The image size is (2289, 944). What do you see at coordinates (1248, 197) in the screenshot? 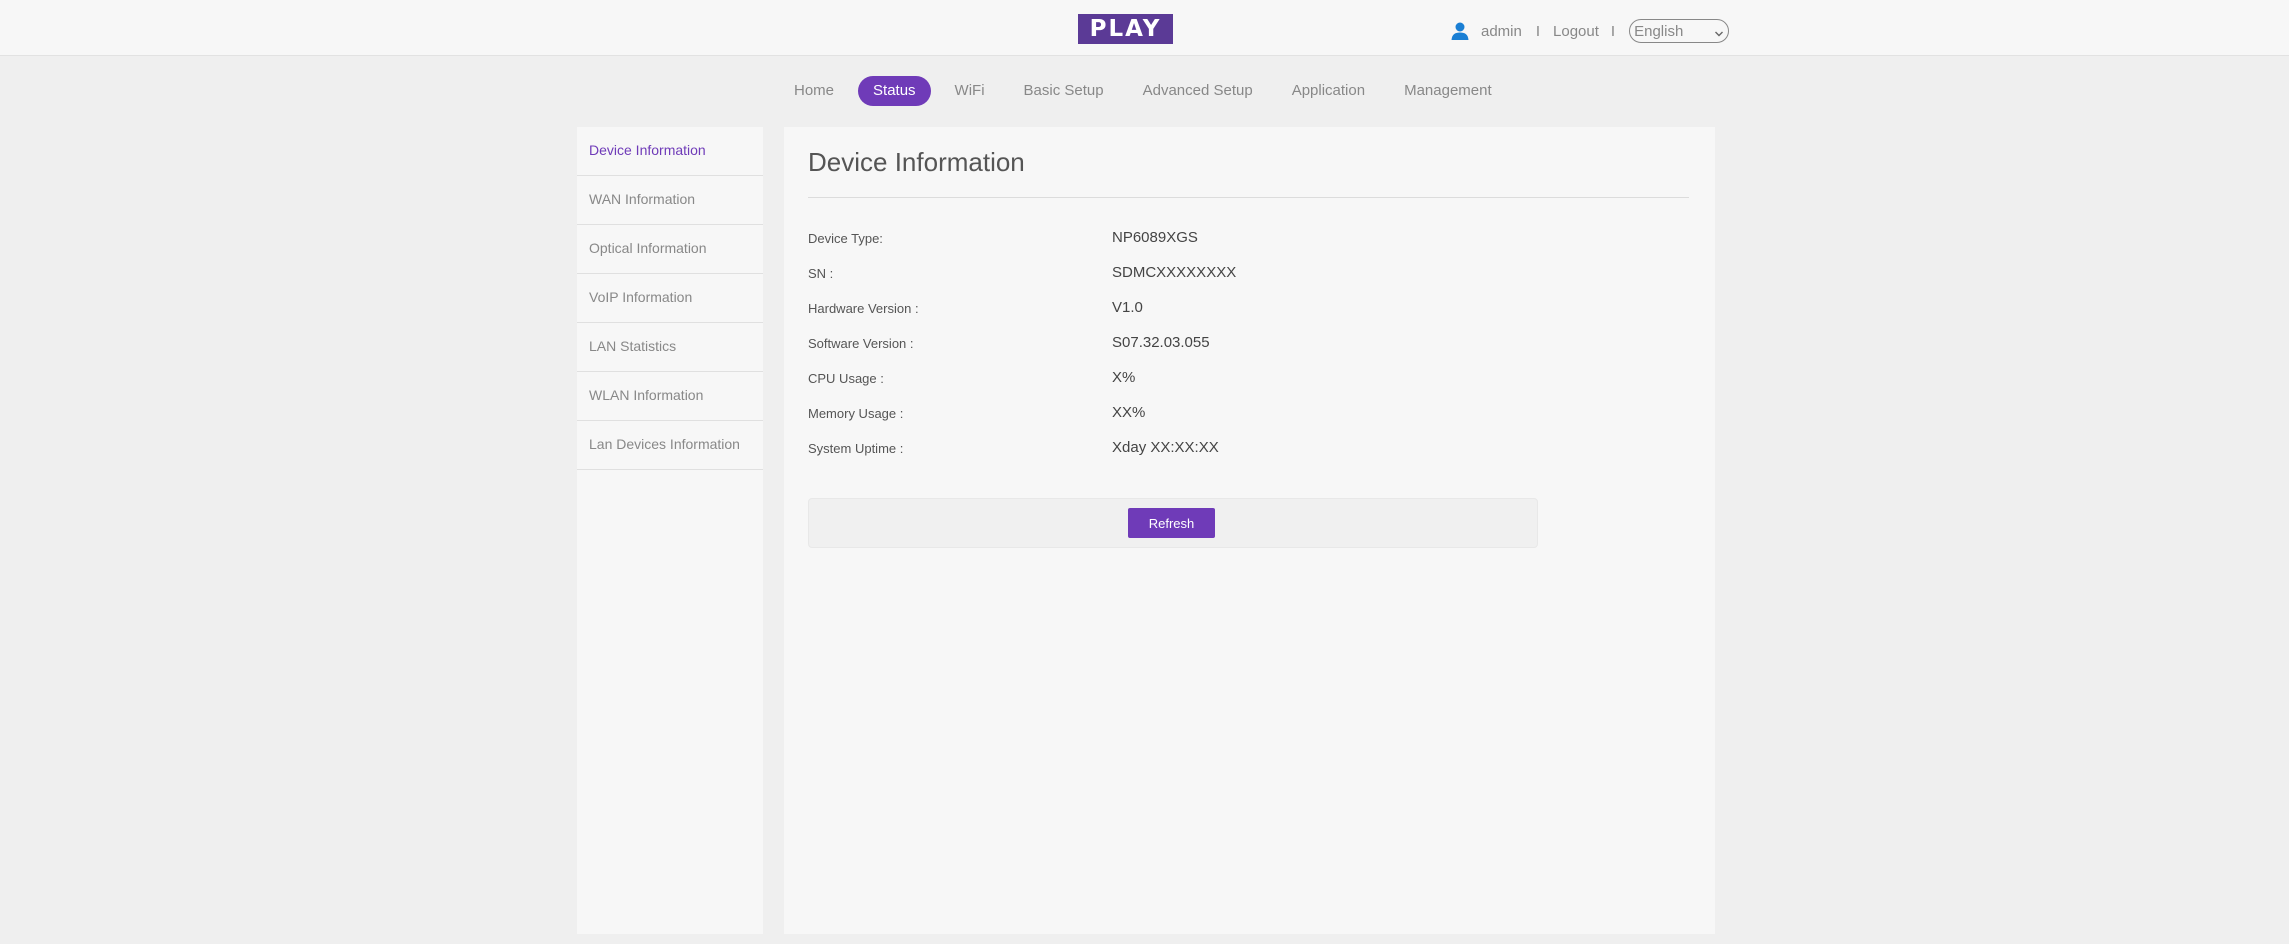
I see `title-divider` at bounding box center [1248, 197].